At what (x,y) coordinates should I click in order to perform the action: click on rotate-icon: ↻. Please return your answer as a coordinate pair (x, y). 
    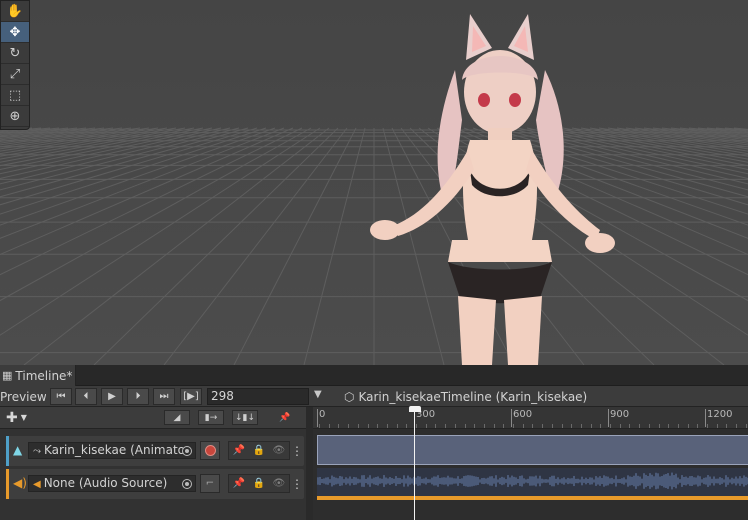
    Looking at the image, I should click on (15, 53).